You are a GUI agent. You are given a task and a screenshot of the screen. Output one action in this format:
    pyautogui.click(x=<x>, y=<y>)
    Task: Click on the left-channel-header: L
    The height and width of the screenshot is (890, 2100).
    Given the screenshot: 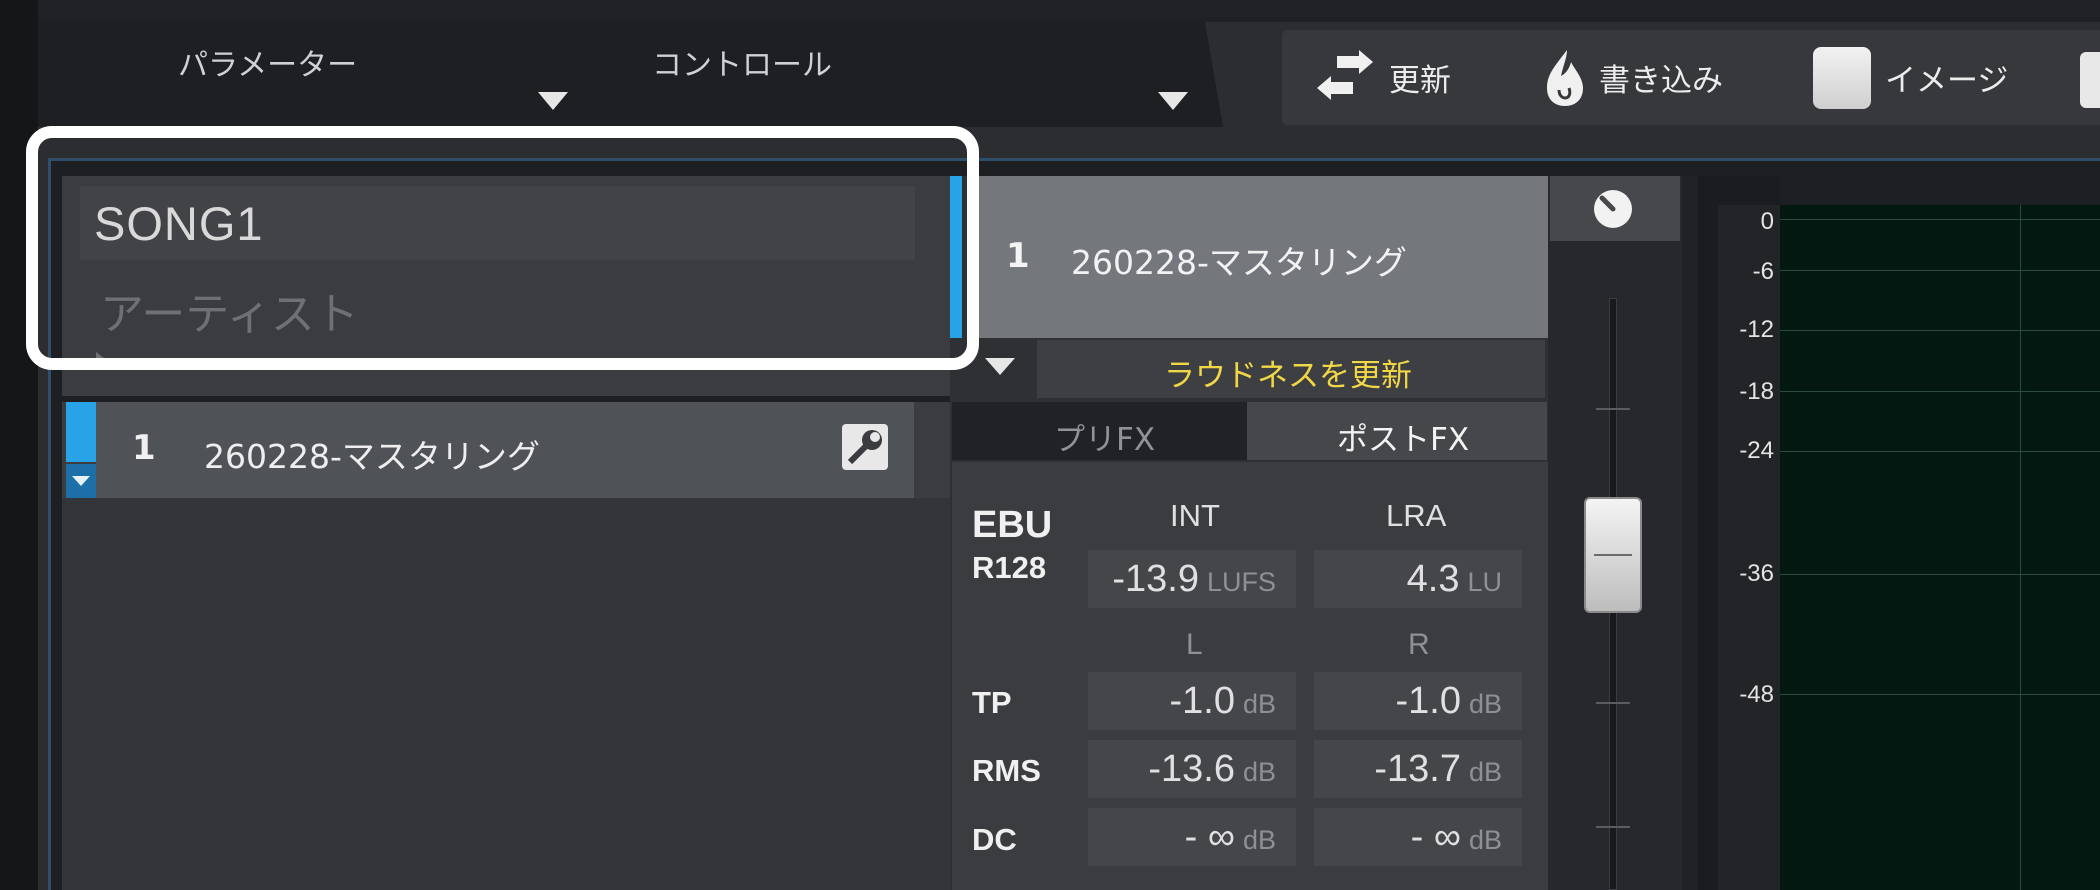 What is the action you would take?
    pyautogui.click(x=1194, y=644)
    